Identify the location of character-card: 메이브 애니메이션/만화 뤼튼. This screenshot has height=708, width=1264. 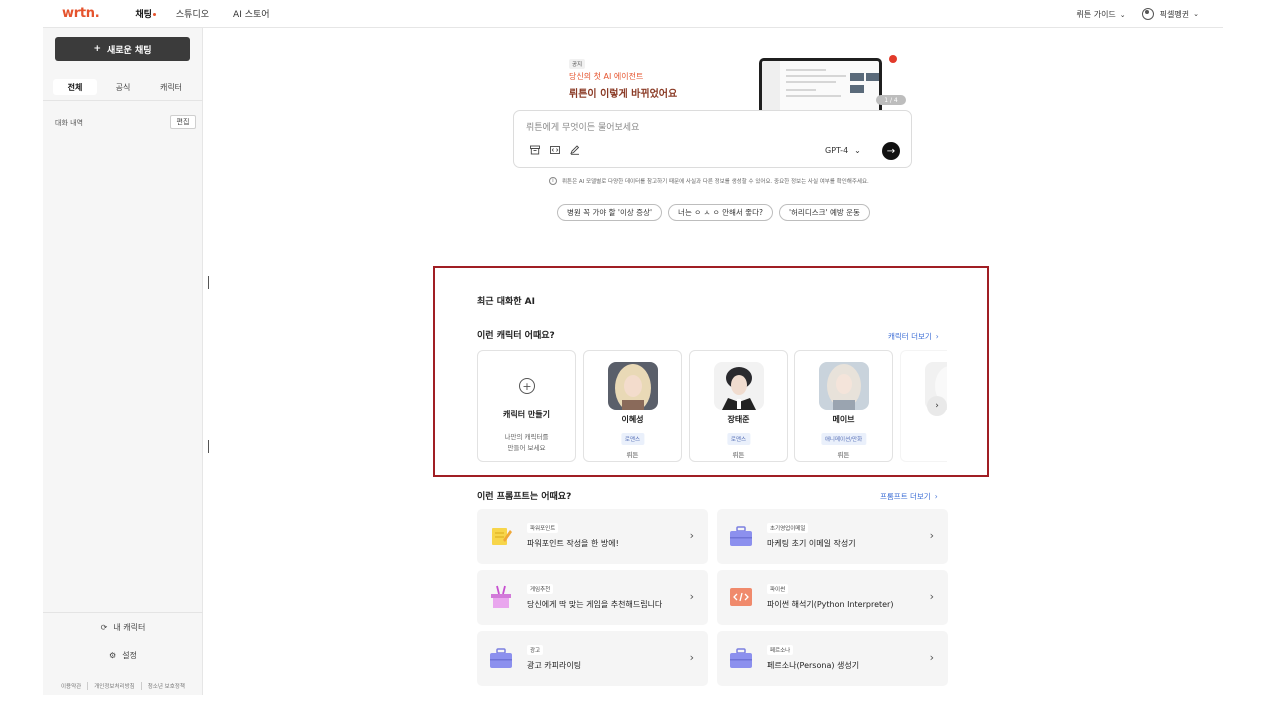
(843, 406).